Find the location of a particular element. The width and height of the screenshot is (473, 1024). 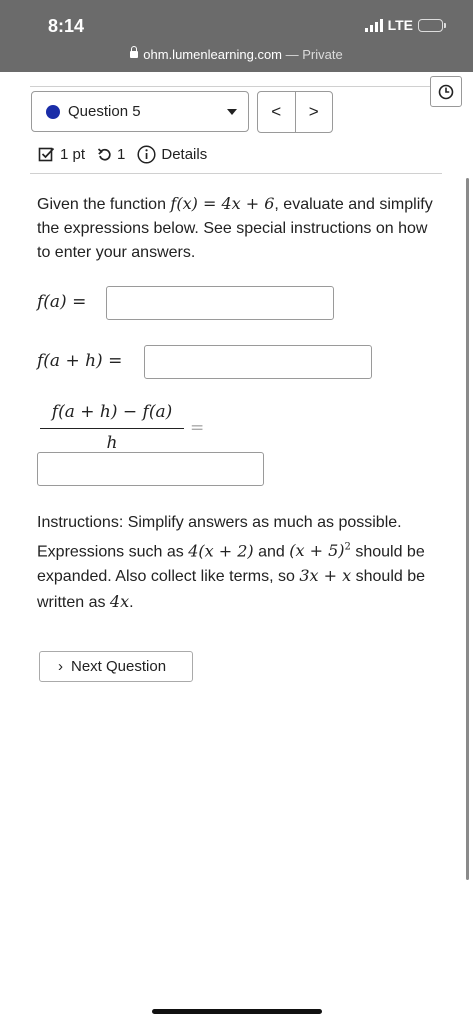

status-time: 8:14 is located at coordinates (66, 26).